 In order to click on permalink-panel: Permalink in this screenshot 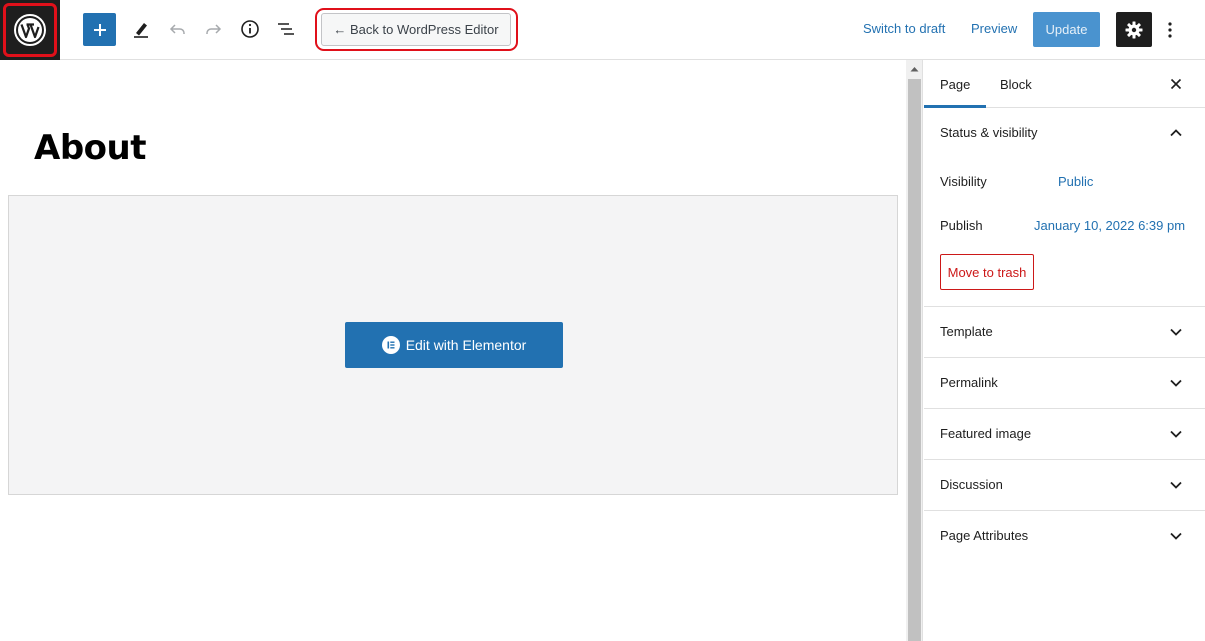, I will do `click(1064, 383)`.